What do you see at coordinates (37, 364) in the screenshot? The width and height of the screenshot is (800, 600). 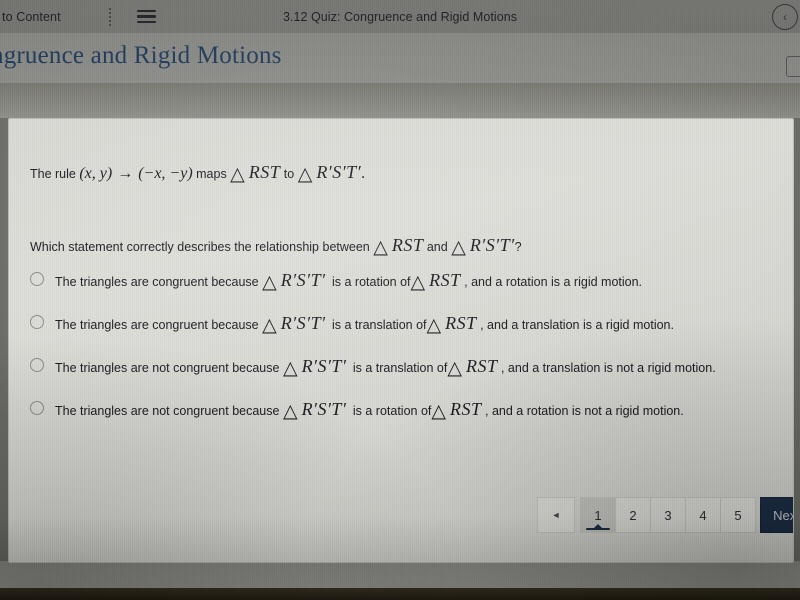 I see `radio-button-c` at bounding box center [37, 364].